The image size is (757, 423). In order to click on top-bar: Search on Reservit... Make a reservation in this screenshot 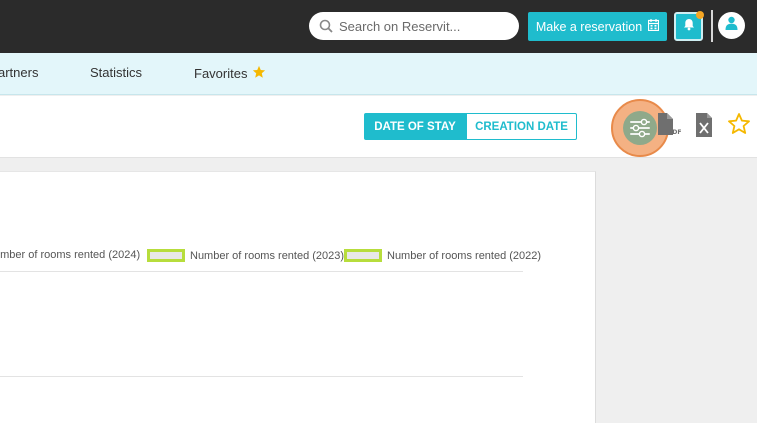, I will do `click(378, 26)`.